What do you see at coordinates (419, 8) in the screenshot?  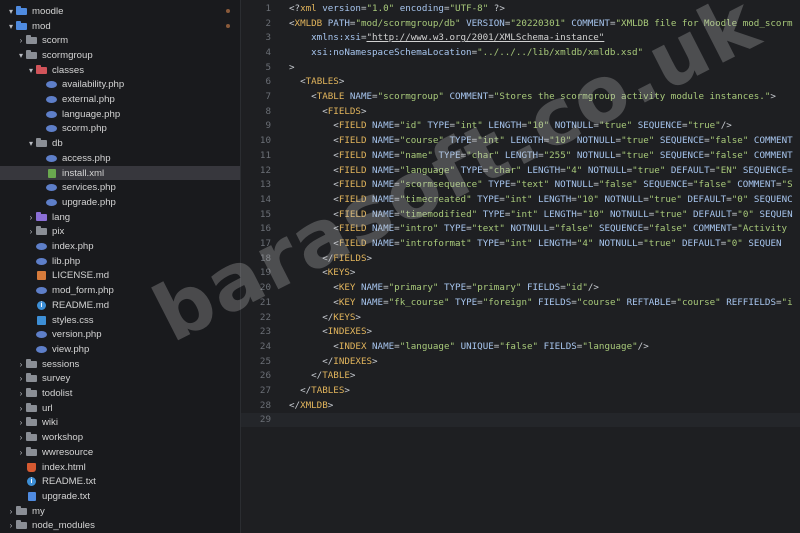 I see `code-token: encoding` at bounding box center [419, 8].